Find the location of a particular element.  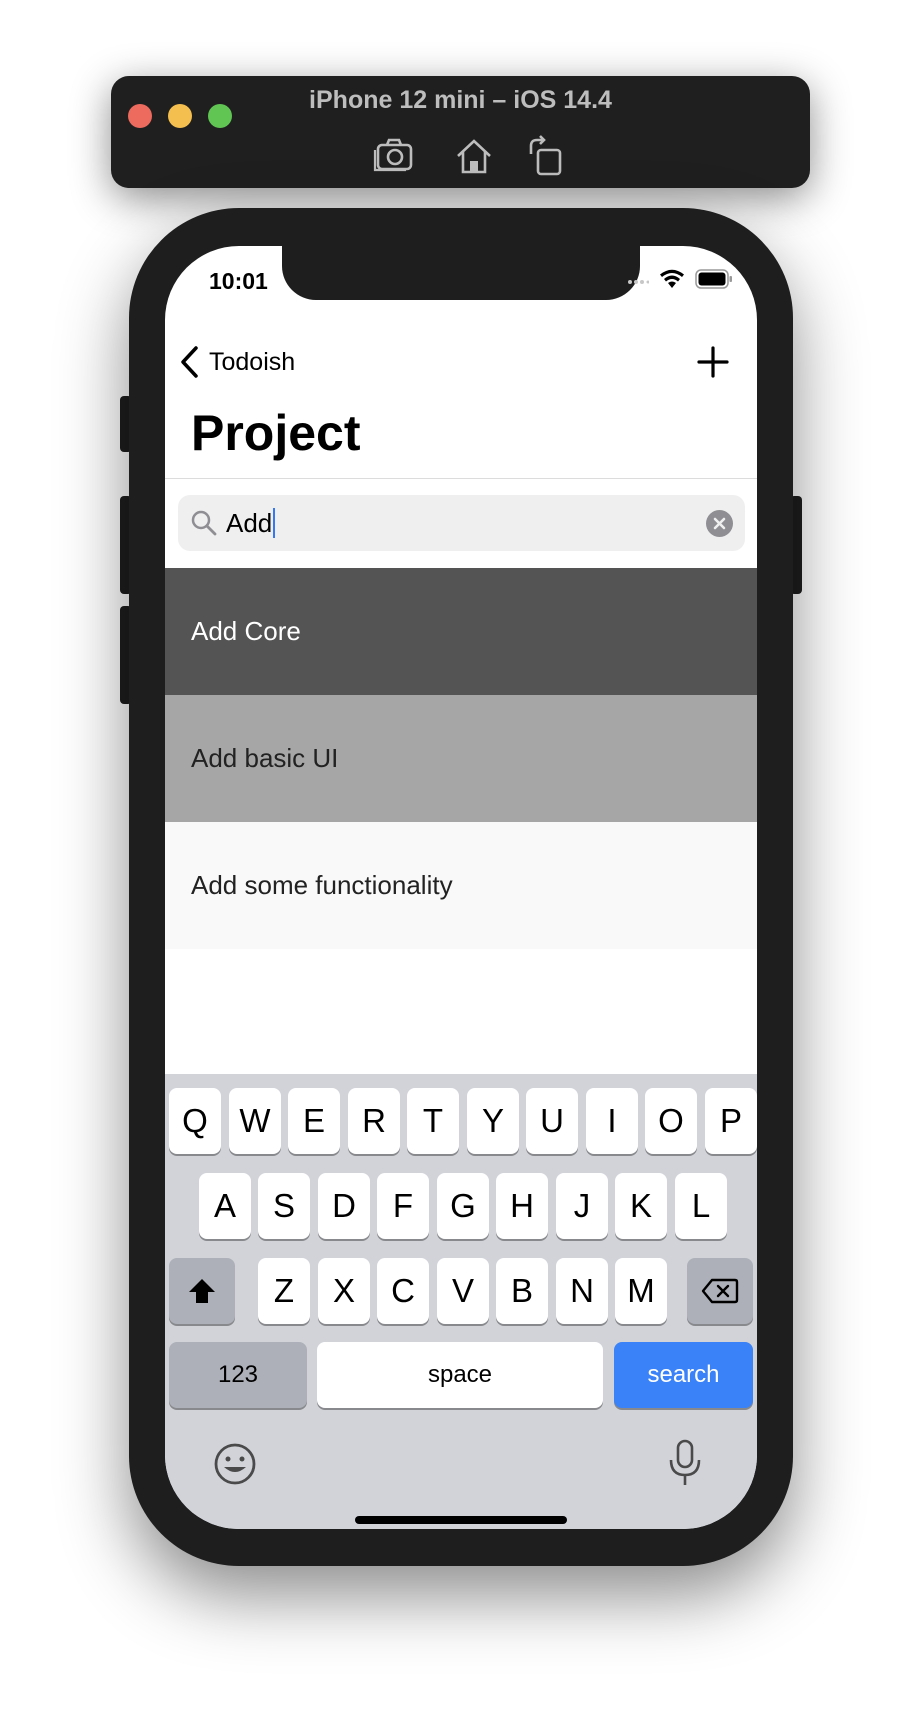

key-p: P is located at coordinates (731, 1121).